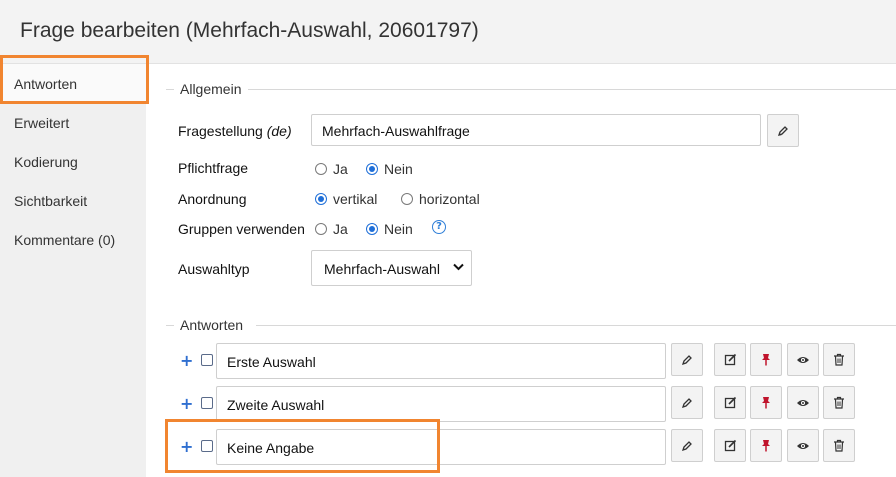 The width and height of the screenshot is (896, 477). Describe the element at coordinates (42, 123) in the screenshot. I see `sidebar-item-label: Erweitert` at that location.